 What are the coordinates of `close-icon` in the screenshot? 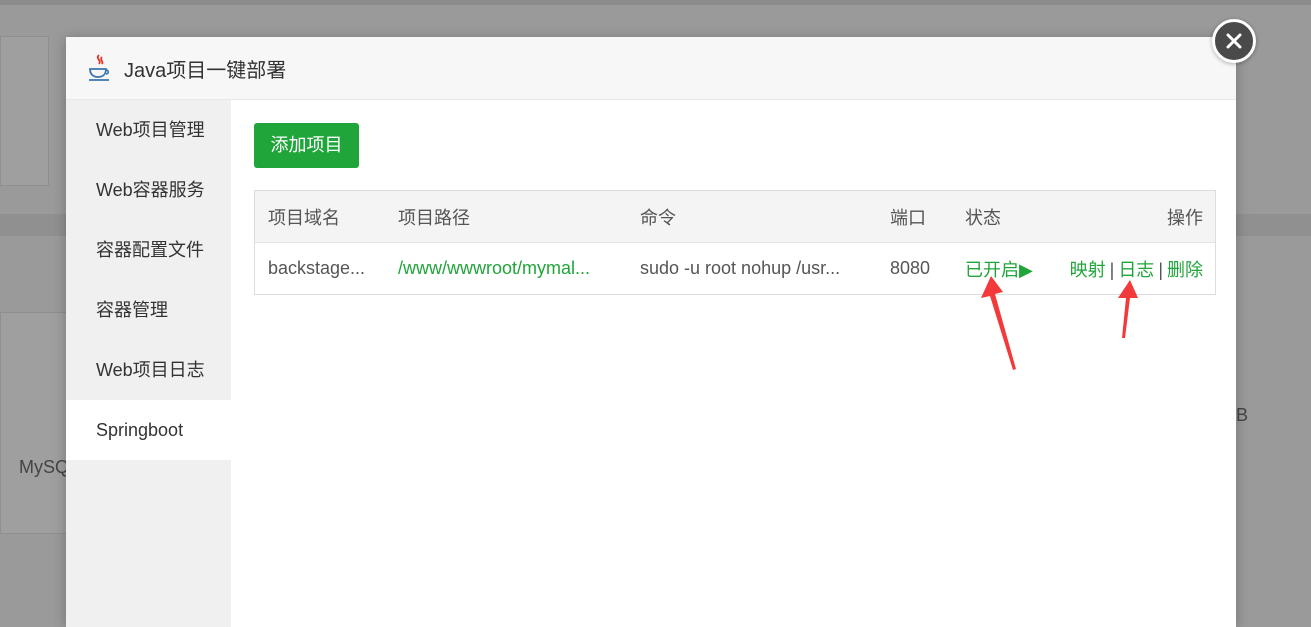 It's located at (1234, 41).